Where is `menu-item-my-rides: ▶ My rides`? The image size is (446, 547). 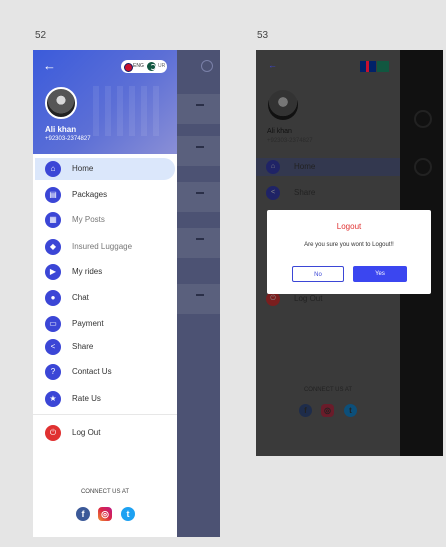 menu-item-my-rides: ▶ My rides is located at coordinates (105, 272).